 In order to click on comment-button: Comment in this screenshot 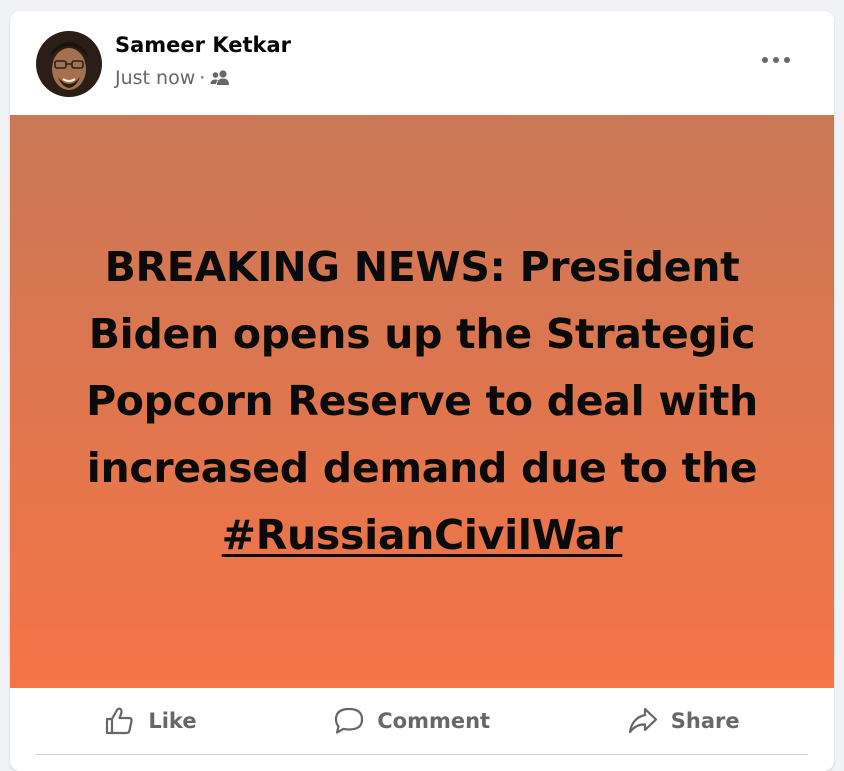, I will do `click(411, 721)`.